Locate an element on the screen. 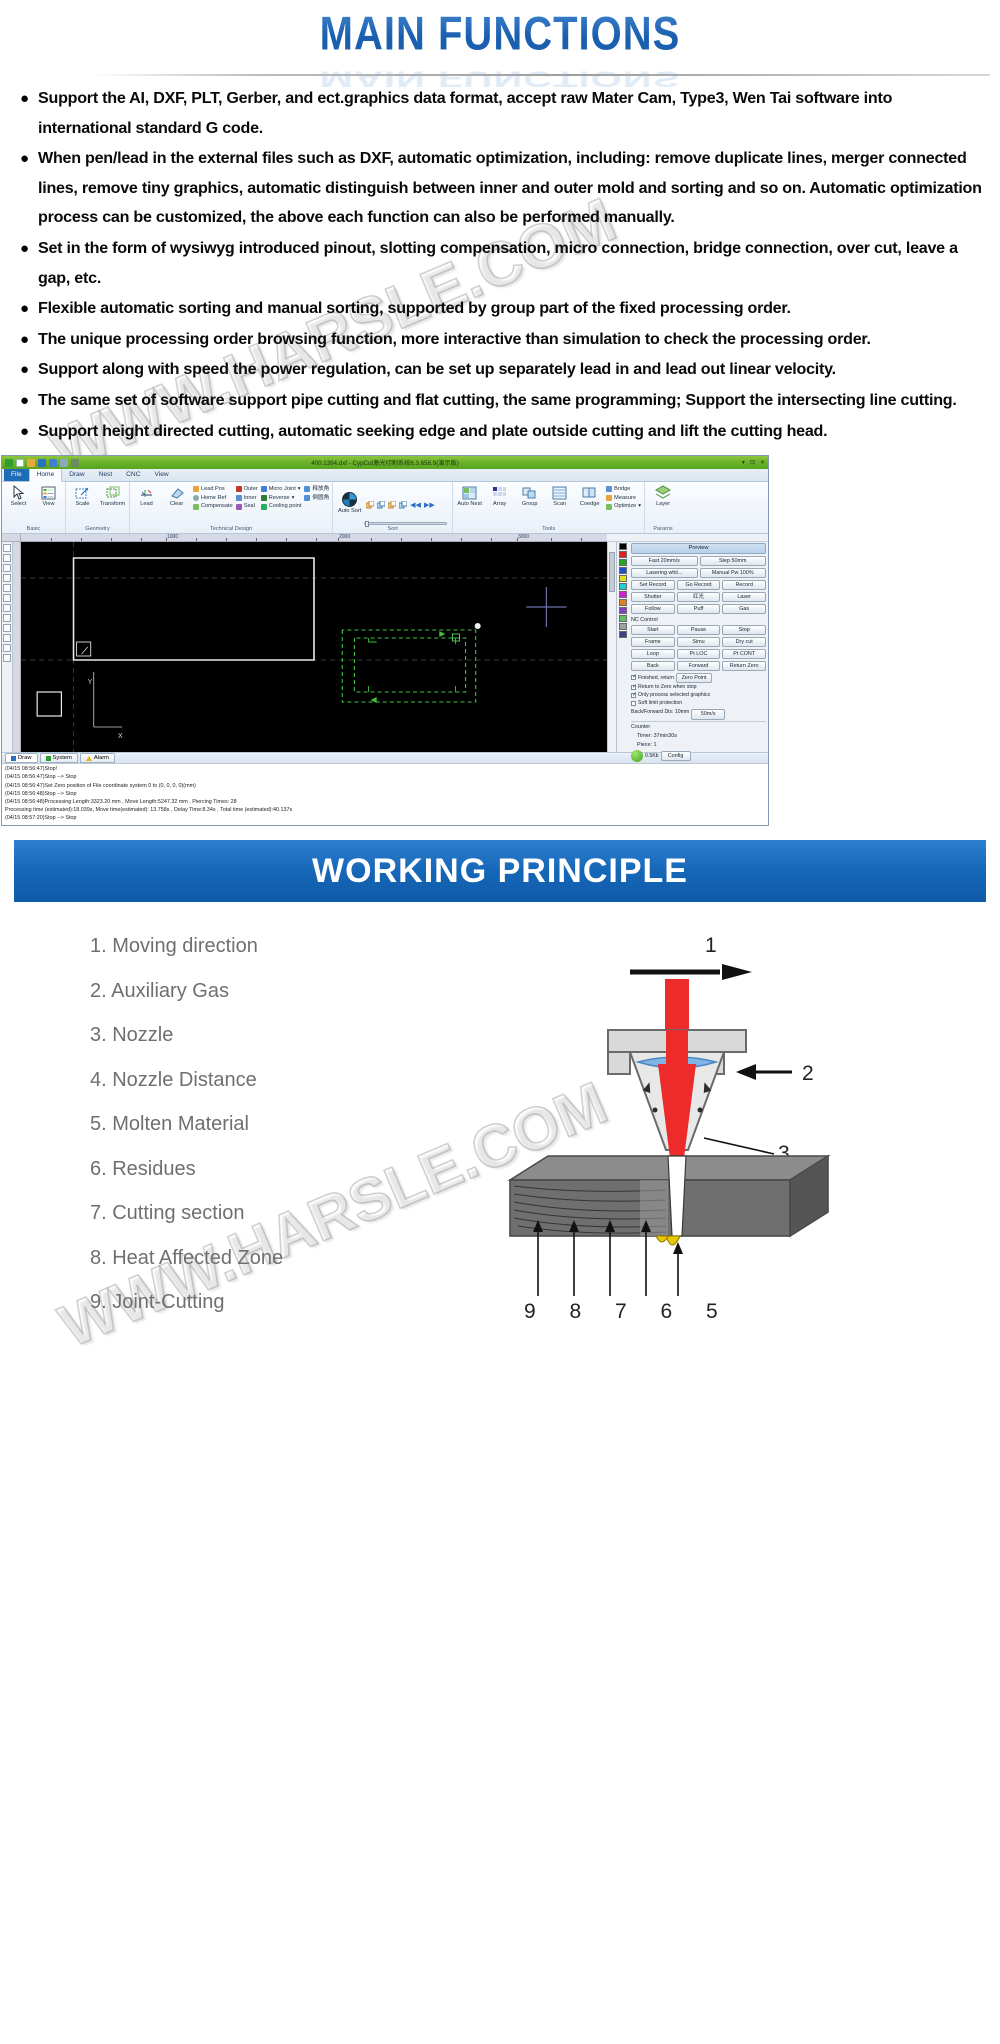  tool-arc-icon is located at coordinates (7, 598).